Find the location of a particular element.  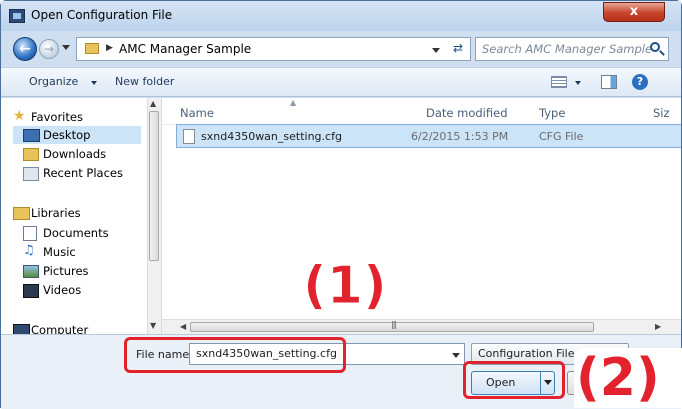

computer-icon is located at coordinates (21, 329).